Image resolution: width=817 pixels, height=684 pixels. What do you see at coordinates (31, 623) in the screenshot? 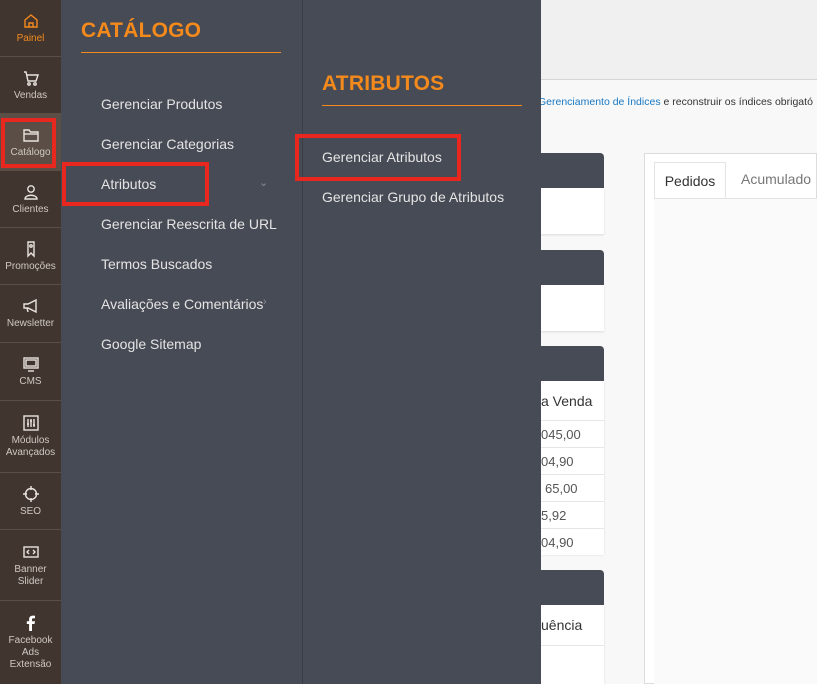
I see `facebook-icon` at bounding box center [31, 623].